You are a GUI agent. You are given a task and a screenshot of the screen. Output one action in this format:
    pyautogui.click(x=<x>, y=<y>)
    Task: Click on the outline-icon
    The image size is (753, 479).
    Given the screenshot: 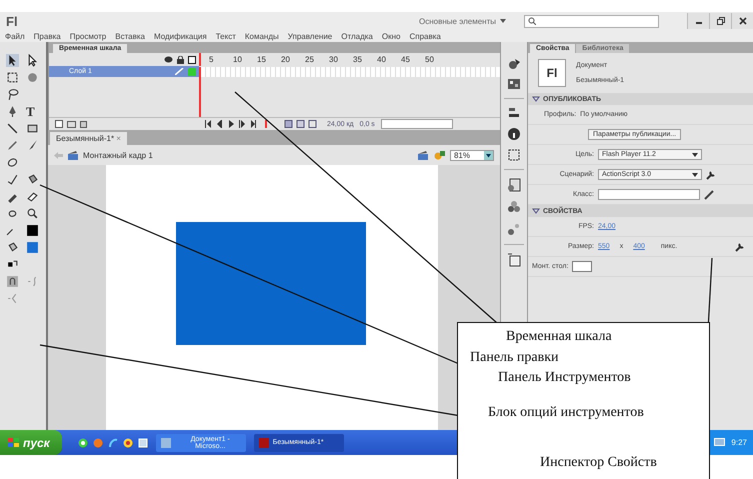 What is the action you would take?
    pyautogui.click(x=192, y=60)
    